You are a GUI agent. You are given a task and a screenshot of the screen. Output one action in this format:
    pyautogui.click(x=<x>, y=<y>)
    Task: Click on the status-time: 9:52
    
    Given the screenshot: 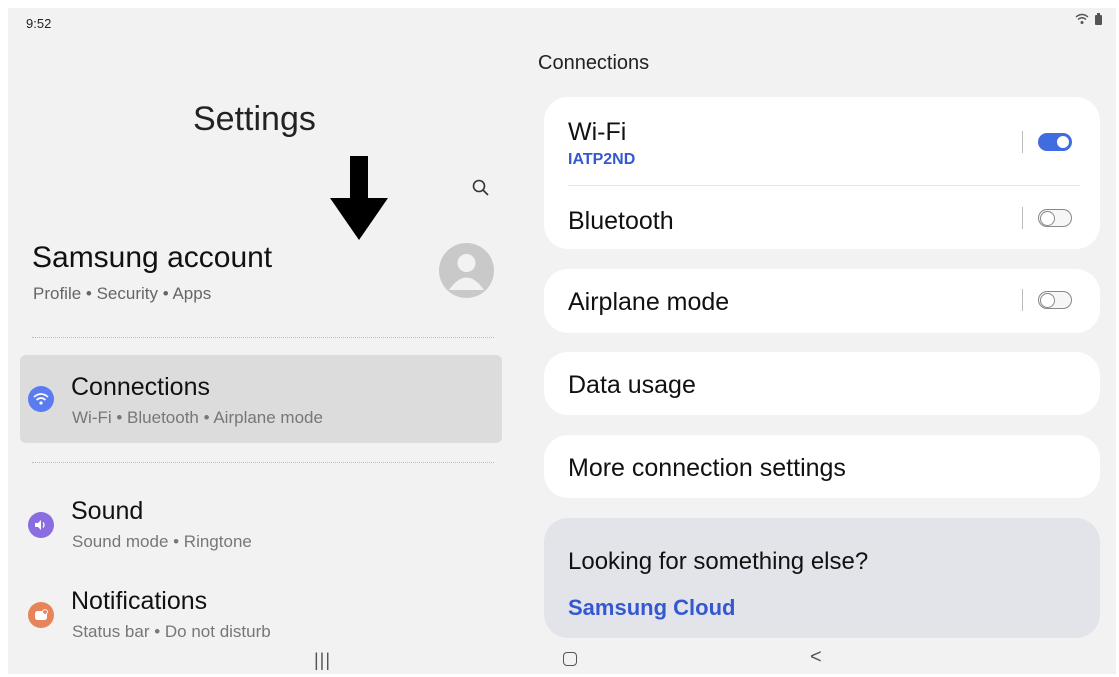 What is the action you would take?
    pyautogui.click(x=39, y=23)
    